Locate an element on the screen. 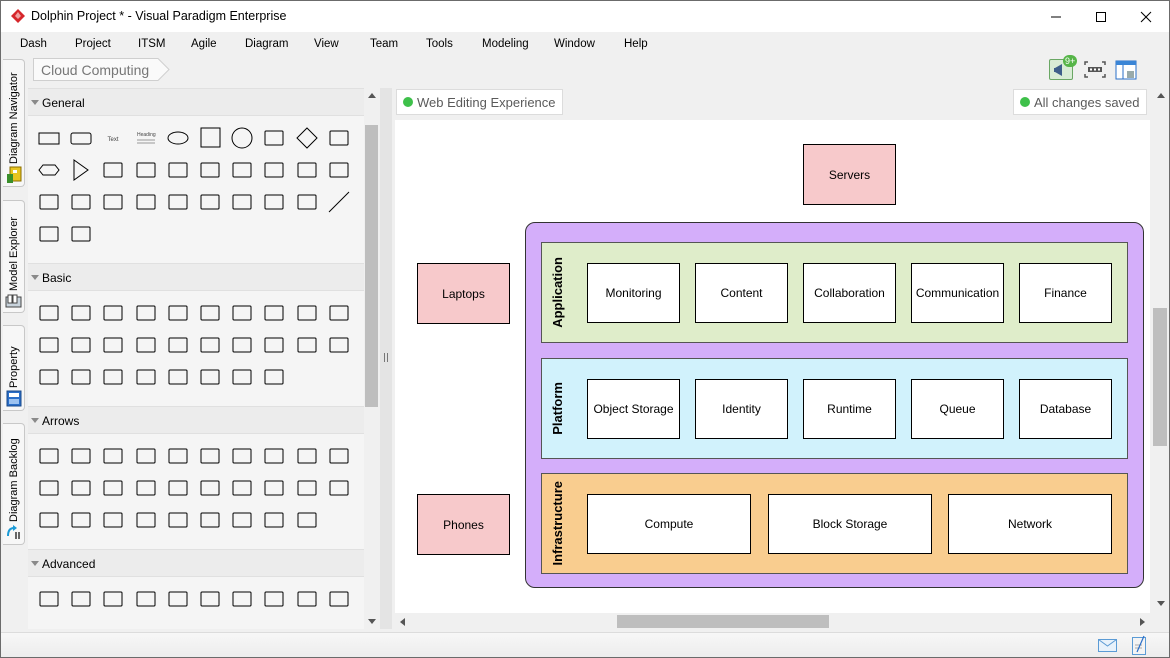 The width and height of the screenshot is (1170, 658). shape-lightning is located at coordinates (307, 313).